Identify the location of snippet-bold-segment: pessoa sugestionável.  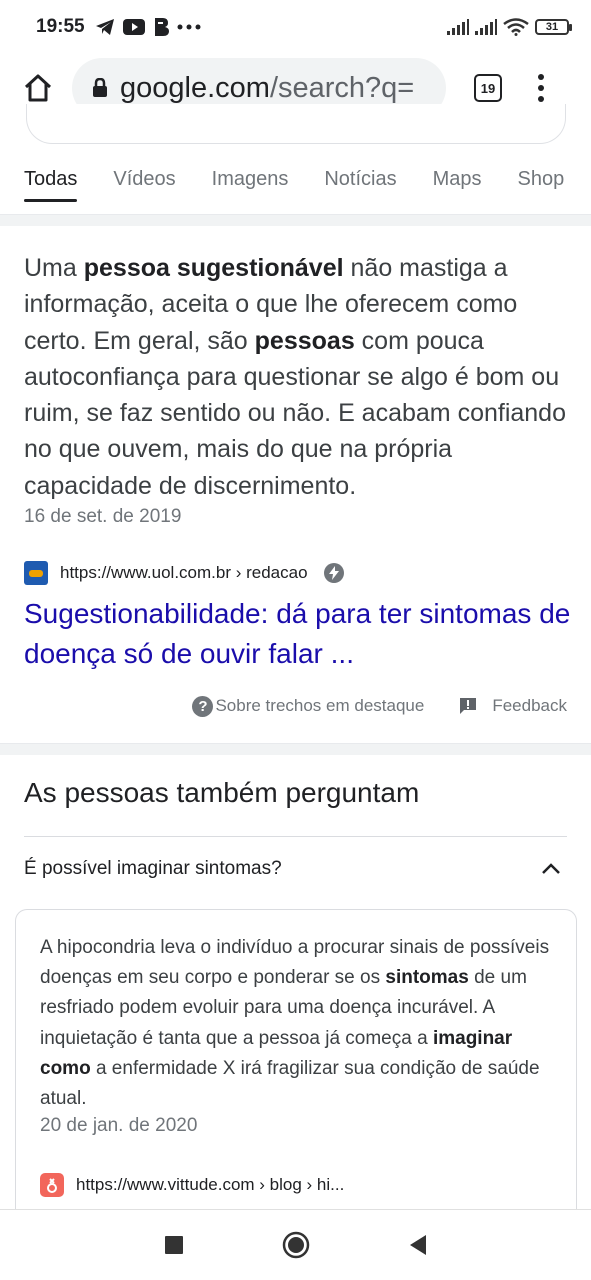
(213, 268).